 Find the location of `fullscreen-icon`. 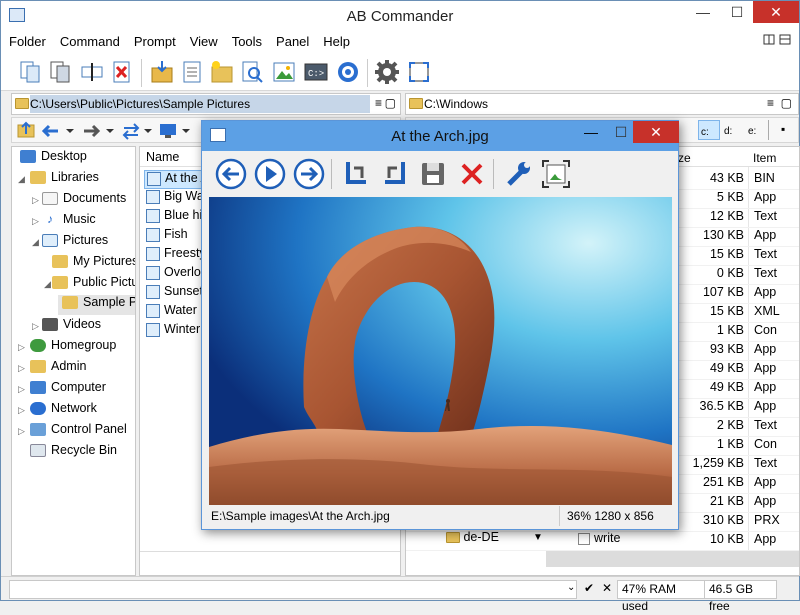

fullscreen-icon is located at coordinates (419, 72).